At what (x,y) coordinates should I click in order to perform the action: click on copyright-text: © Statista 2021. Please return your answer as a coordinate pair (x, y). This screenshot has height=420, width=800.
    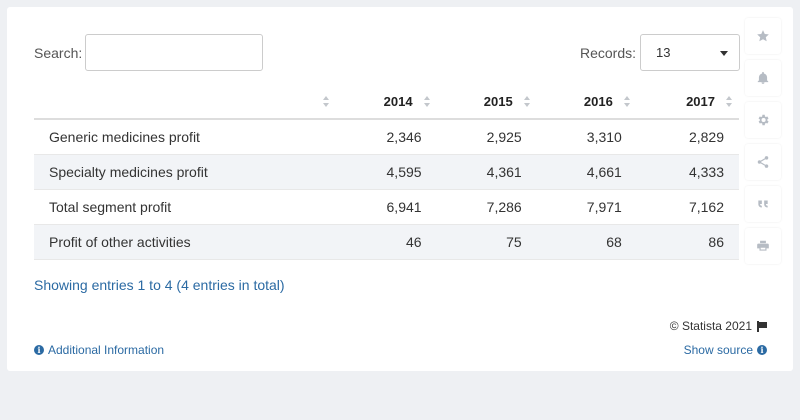
    Looking at the image, I should click on (710, 326).